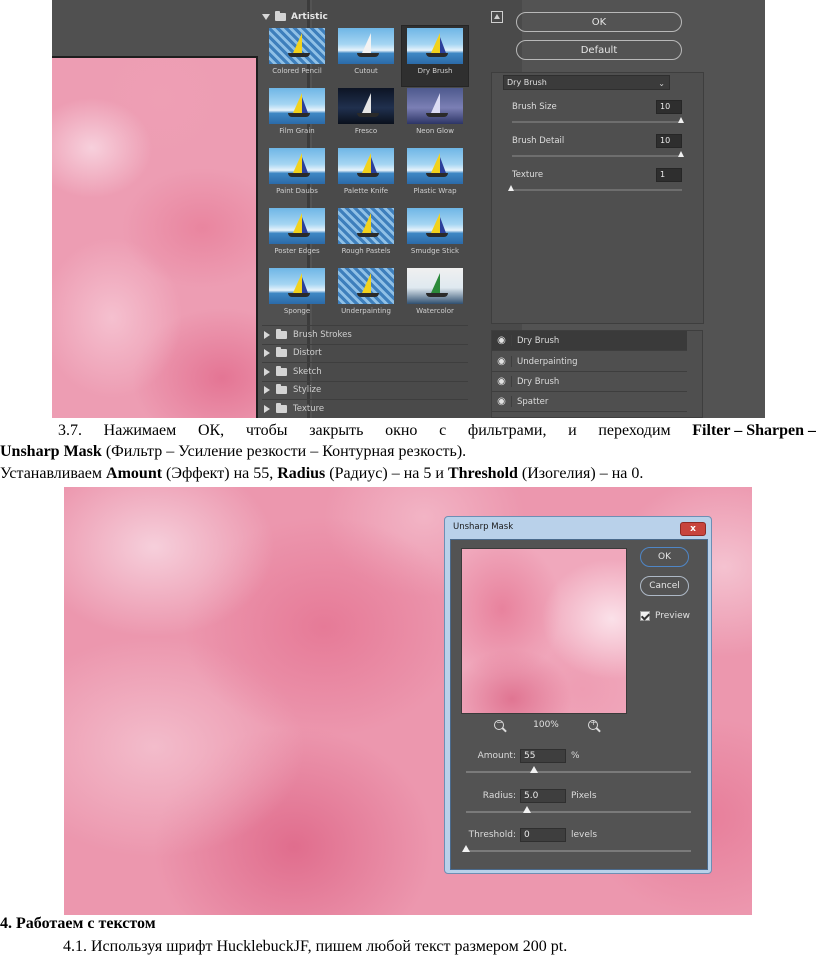  Describe the element at coordinates (466, 848) in the screenshot. I see `threshold-slider-thumb` at that location.